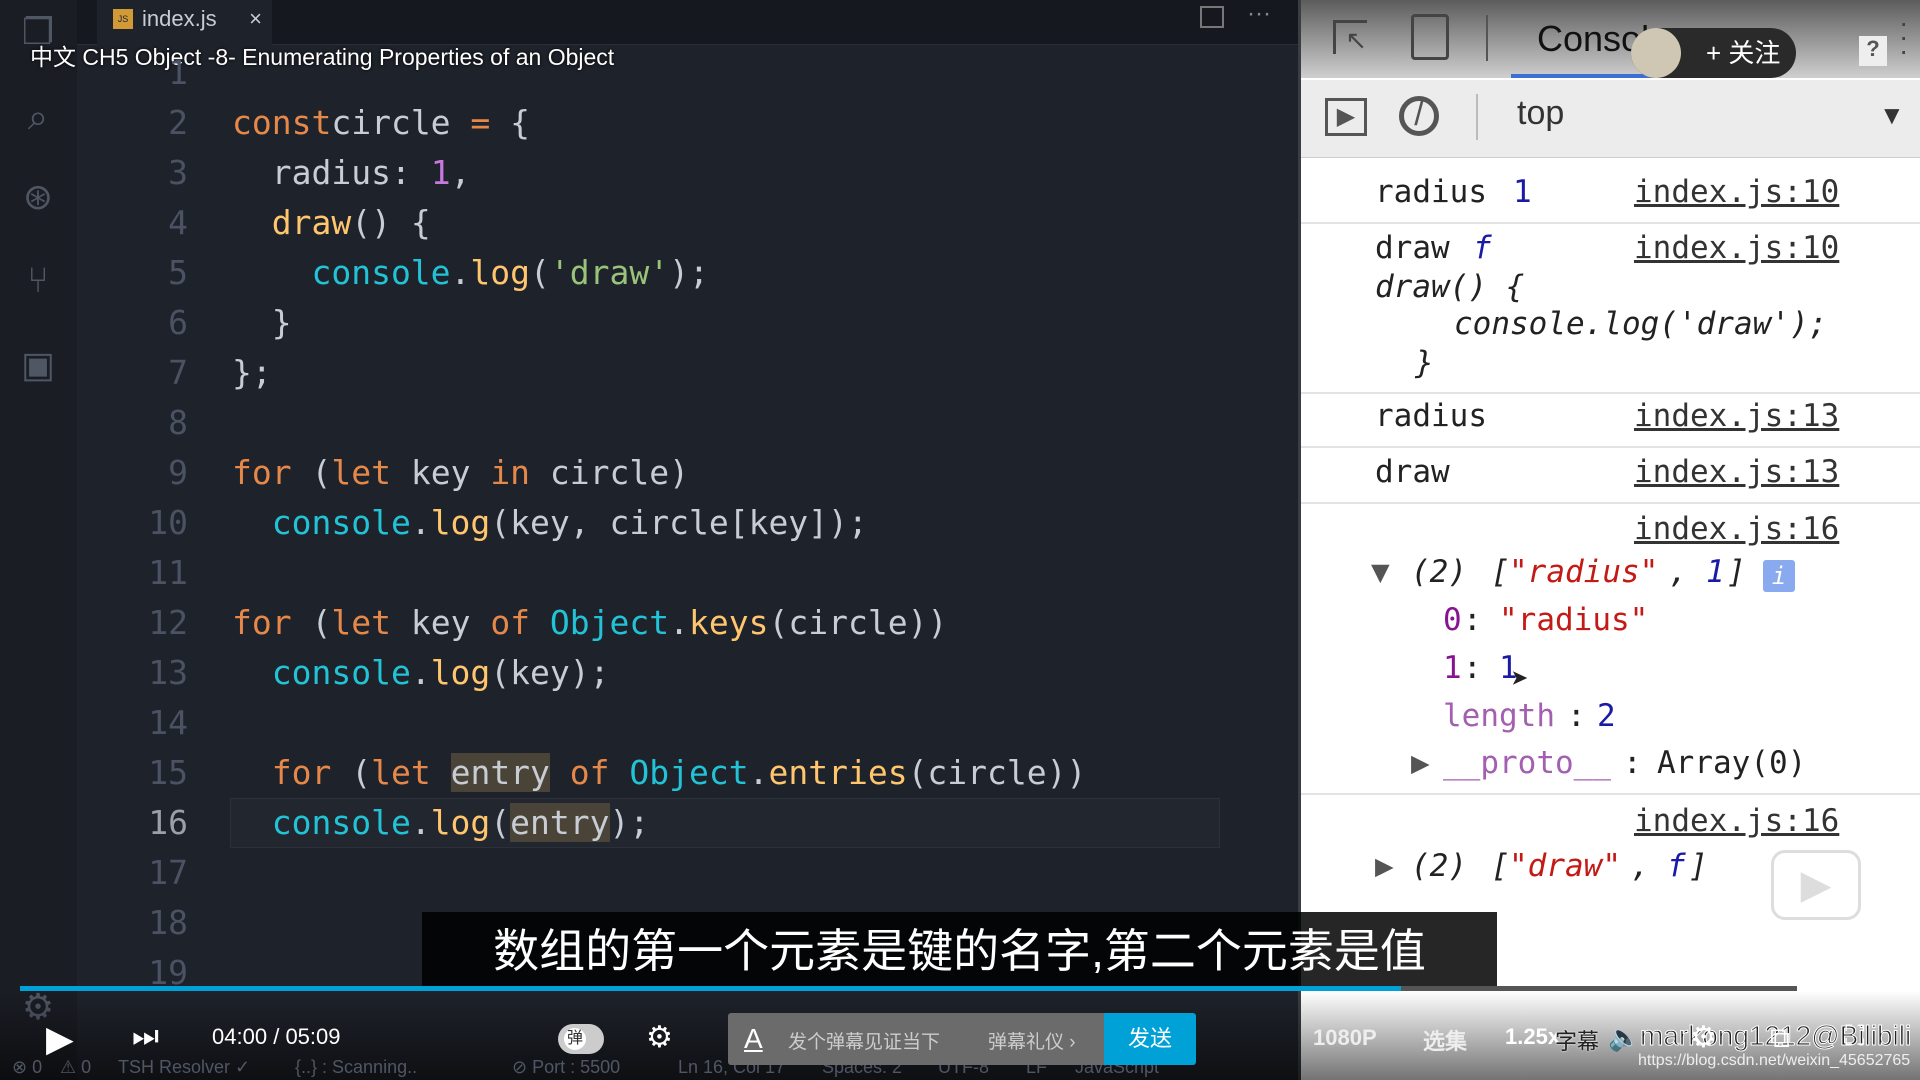 The width and height of the screenshot is (1920, 1080). I want to click on split-editor-icon, so click(1212, 17).